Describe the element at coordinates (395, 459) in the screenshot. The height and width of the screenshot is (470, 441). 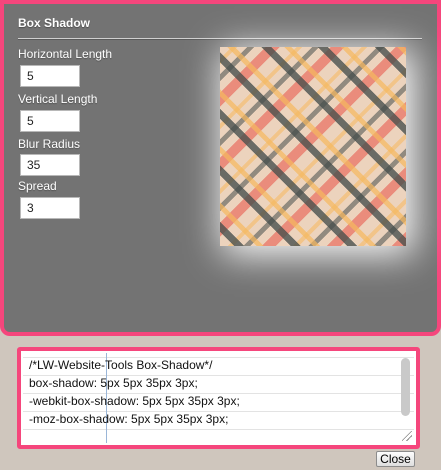
I see `close-button: Close` at that location.